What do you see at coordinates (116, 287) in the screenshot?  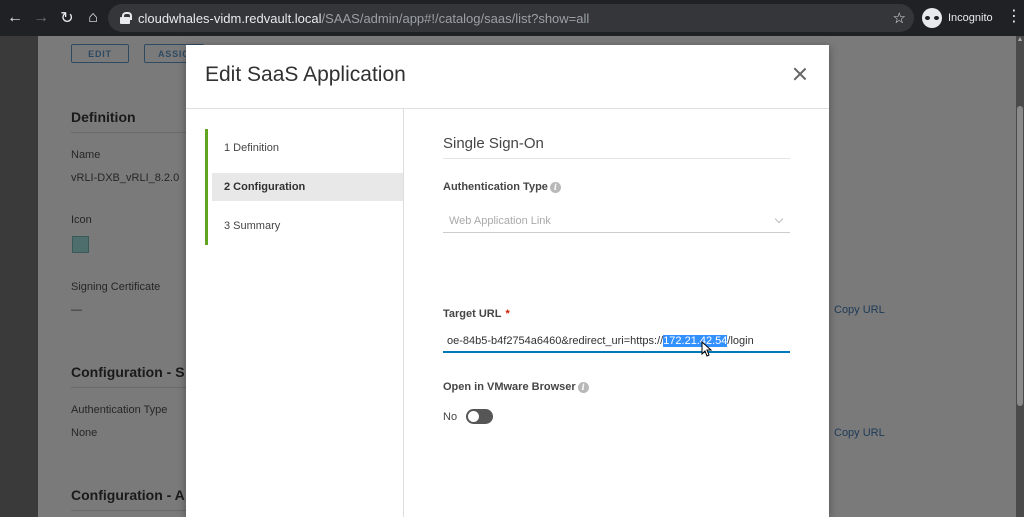 I see `signing-cert-label: Signing Certificate` at bounding box center [116, 287].